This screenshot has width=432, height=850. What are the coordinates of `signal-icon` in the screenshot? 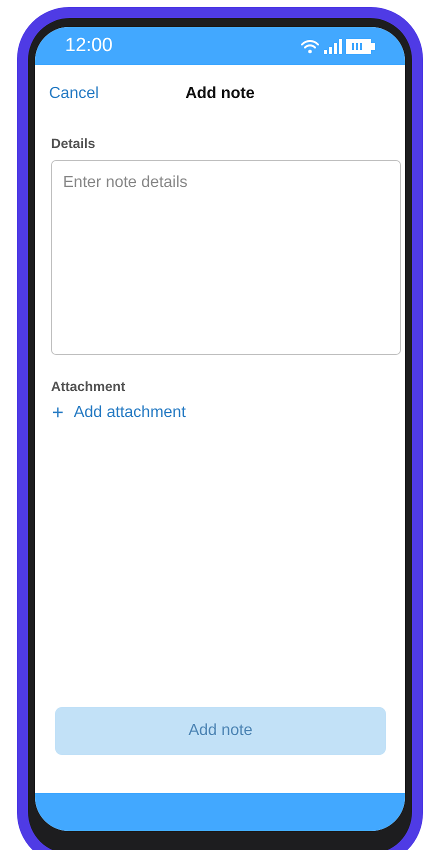 It's located at (333, 46).